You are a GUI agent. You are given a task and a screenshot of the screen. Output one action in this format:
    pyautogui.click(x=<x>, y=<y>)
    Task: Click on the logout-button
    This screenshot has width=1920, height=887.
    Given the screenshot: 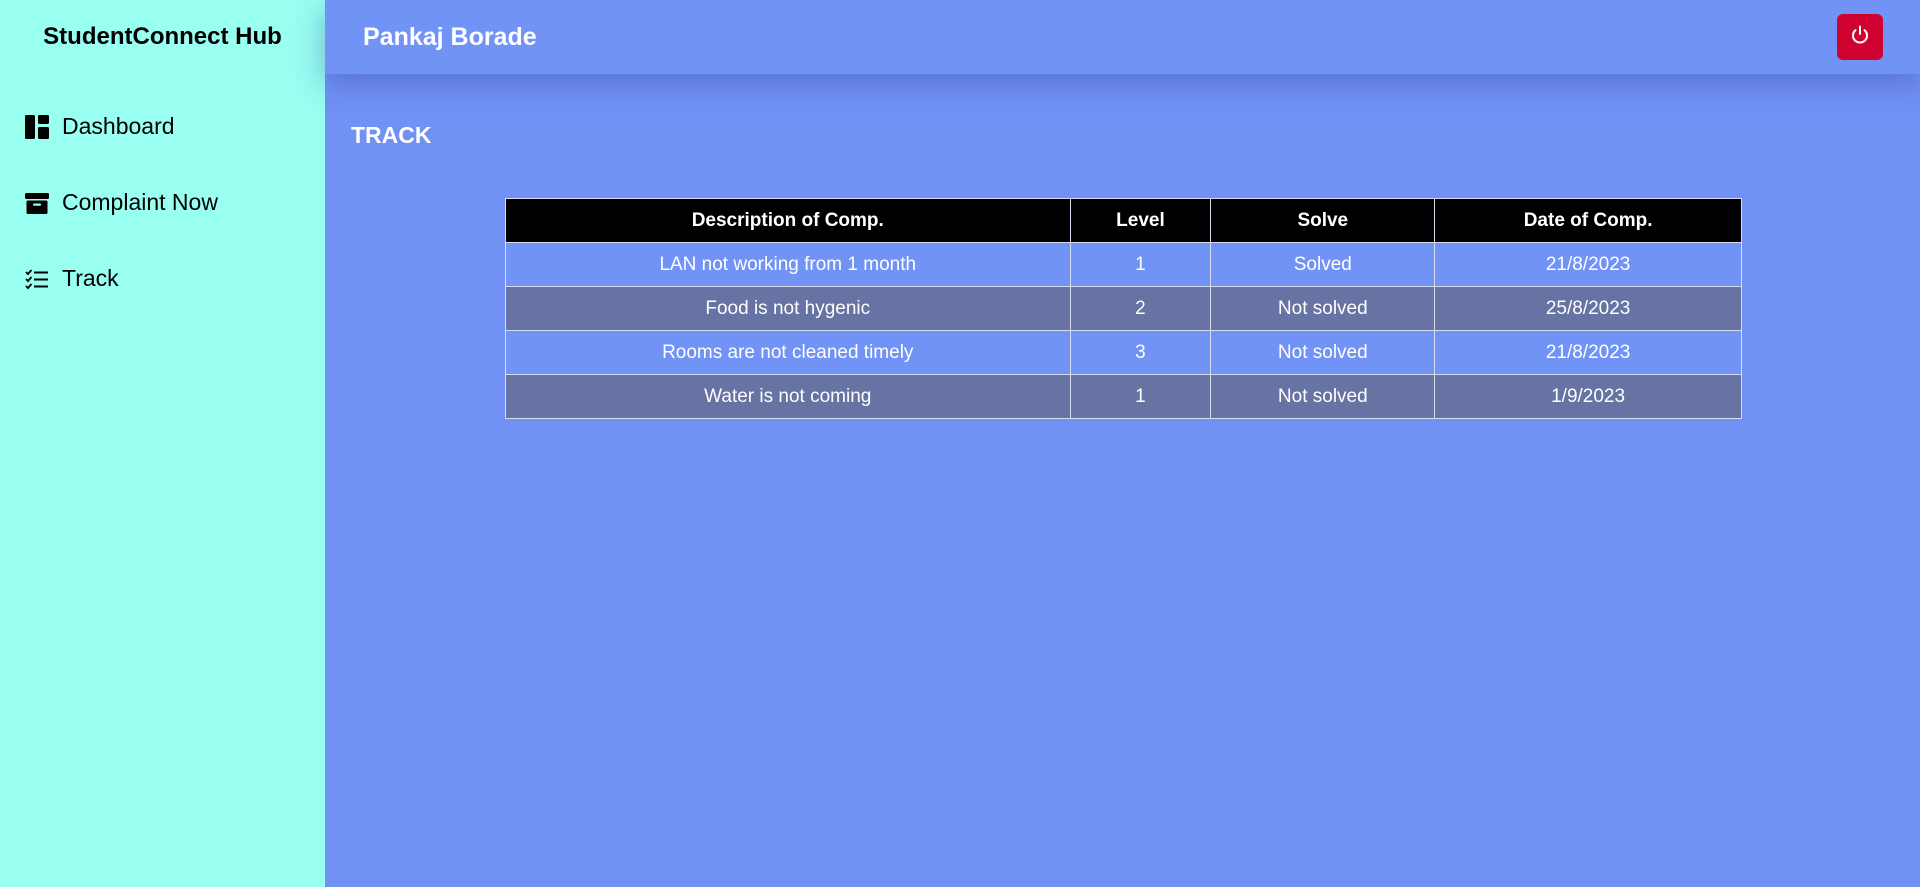 What is the action you would take?
    pyautogui.click(x=1860, y=37)
    